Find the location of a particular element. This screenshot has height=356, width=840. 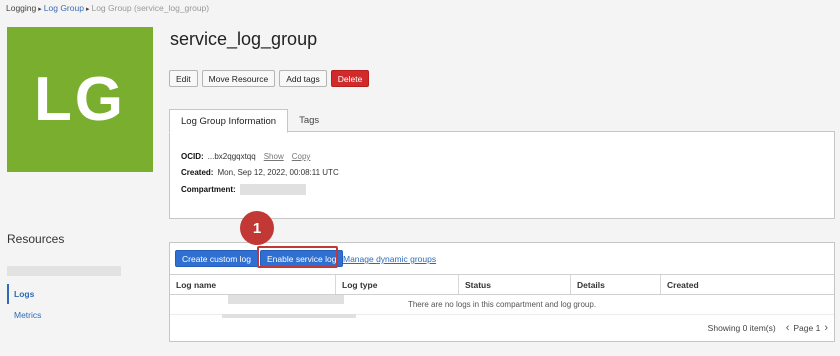

page-title: service_log_group is located at coordinates (244, 39).